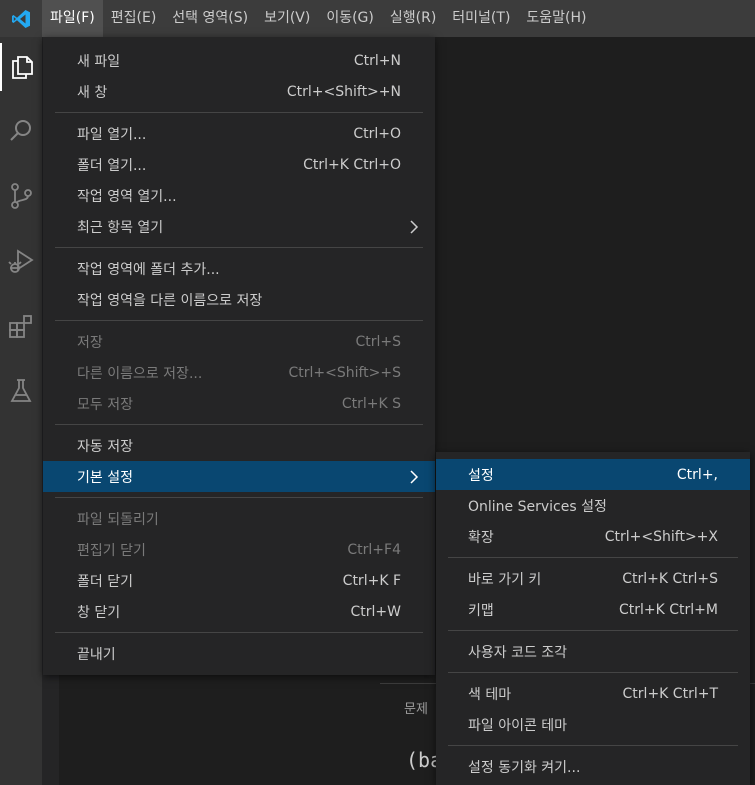 This screenshot has height=785, width=755. I want to click on vscode-logo-icon, so click(21, 18).